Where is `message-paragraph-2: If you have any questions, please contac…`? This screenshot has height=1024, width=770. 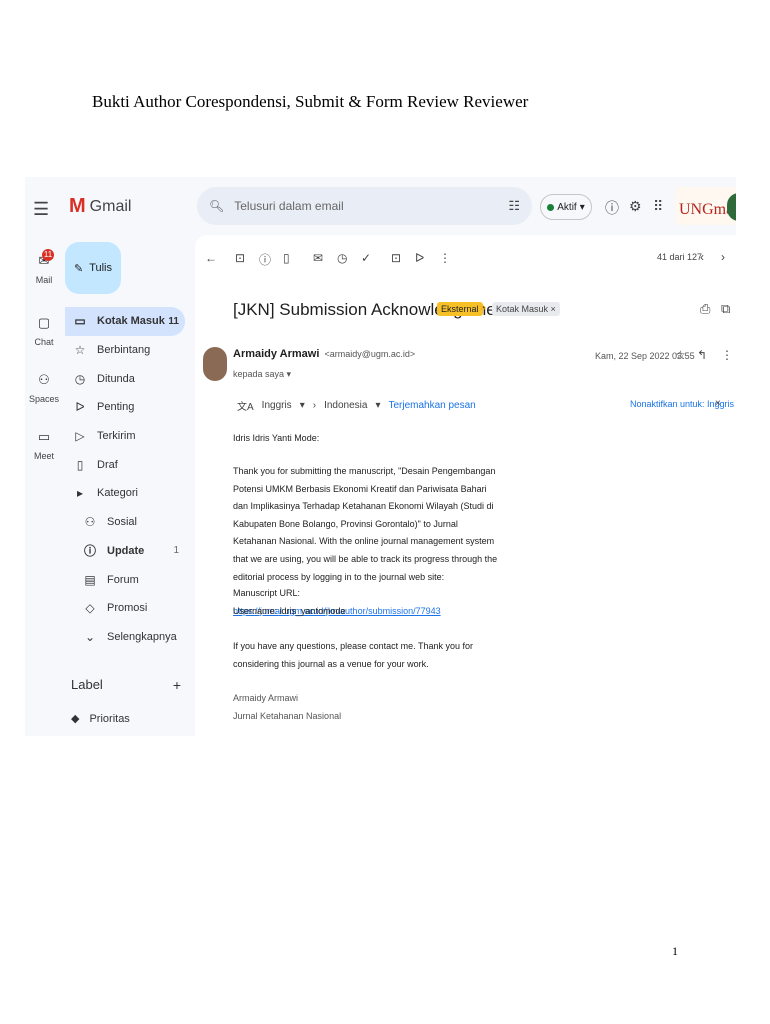
message-paragraph-2: If you have any questions, please contac… is located at coordinates (353, 655).